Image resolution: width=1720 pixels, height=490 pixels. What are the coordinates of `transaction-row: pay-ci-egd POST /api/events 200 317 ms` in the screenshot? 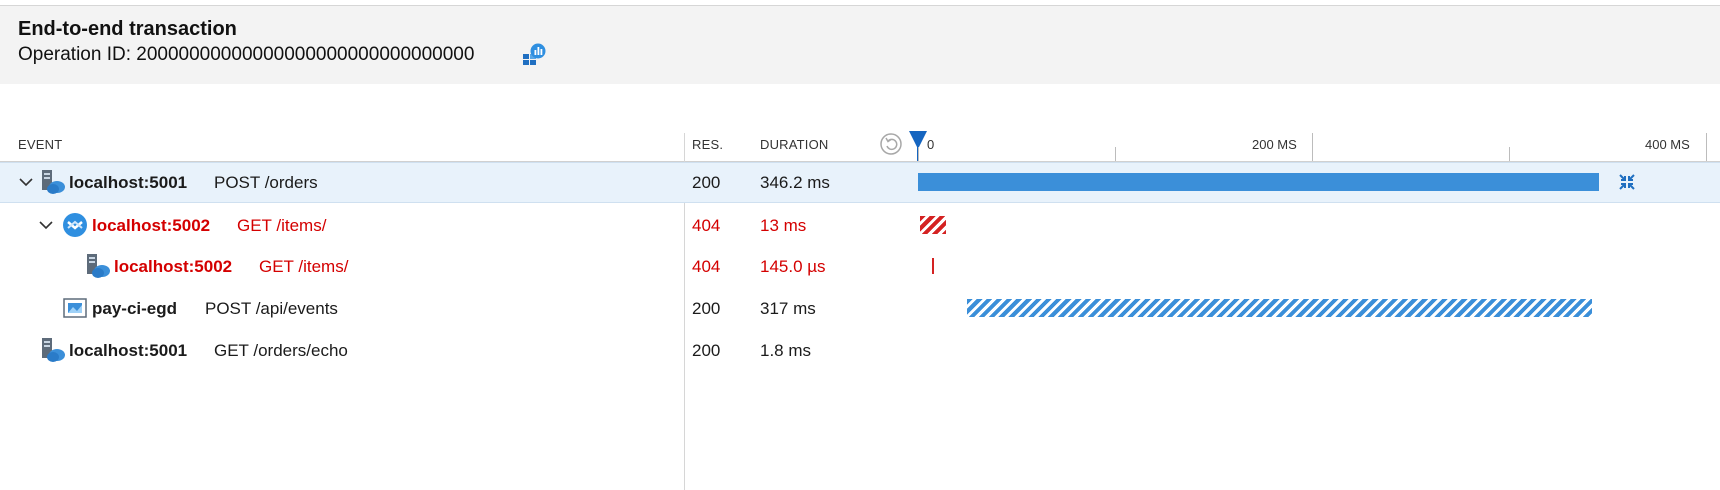 It's located at (860, 308).